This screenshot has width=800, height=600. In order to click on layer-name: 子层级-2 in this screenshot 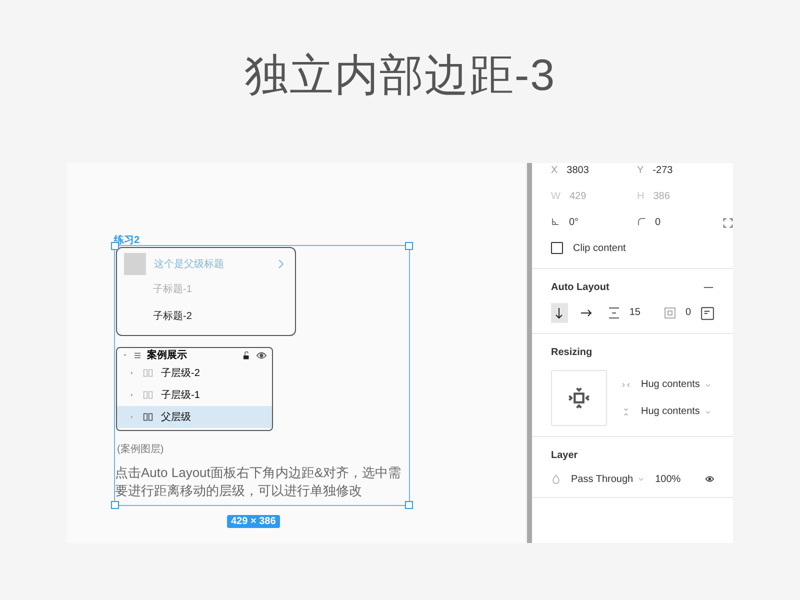, I will do `click(180, 373)`.